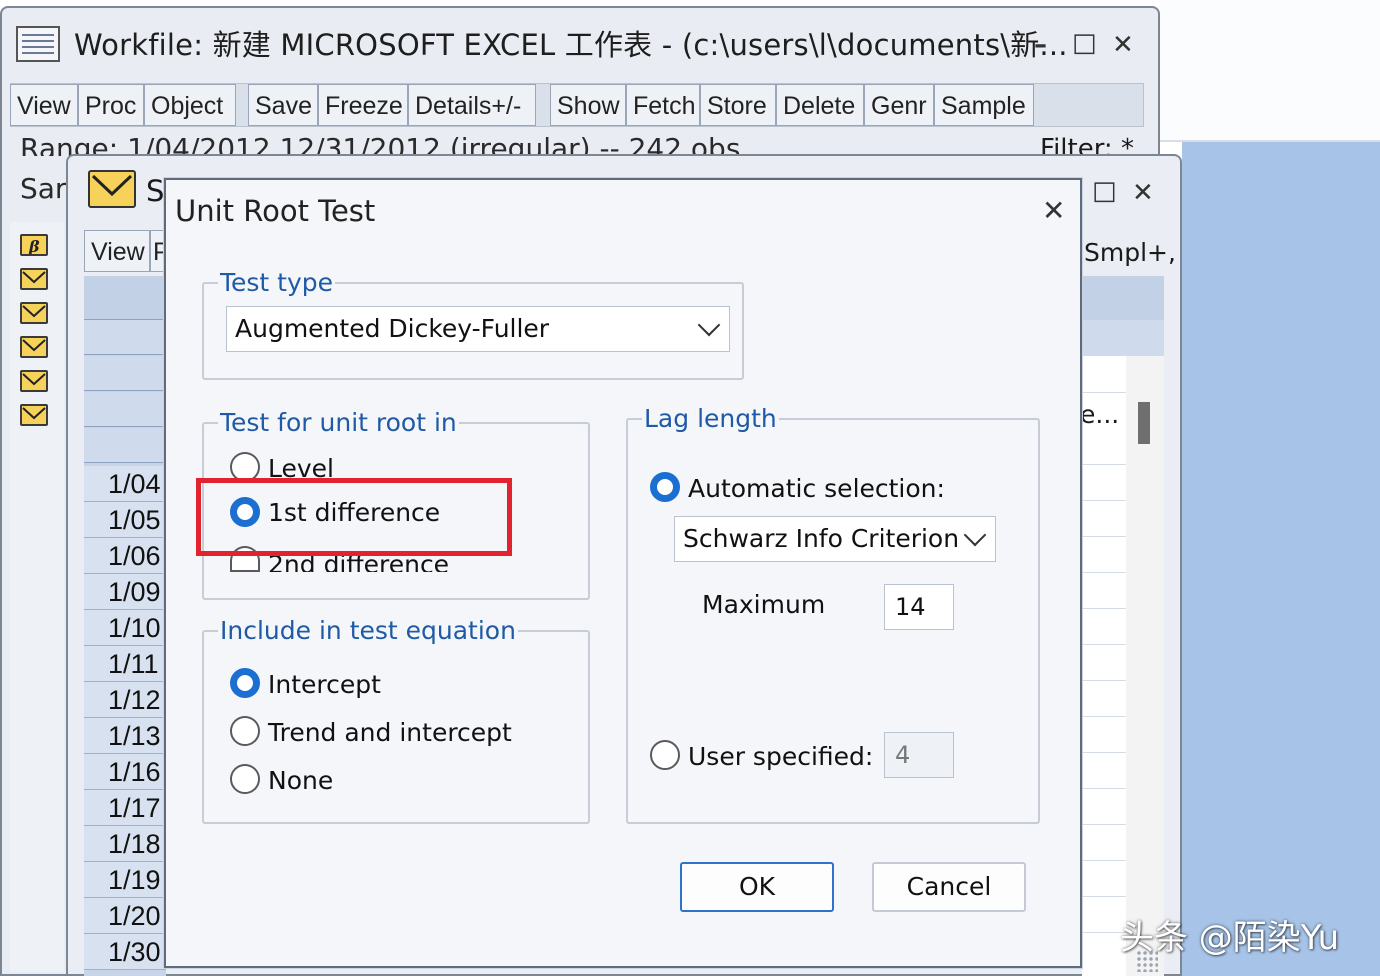 The image size is (1380, 976). Describe the element at coordinates (757, 887) in the screenshot. I see `ok-button: OK` at that location.